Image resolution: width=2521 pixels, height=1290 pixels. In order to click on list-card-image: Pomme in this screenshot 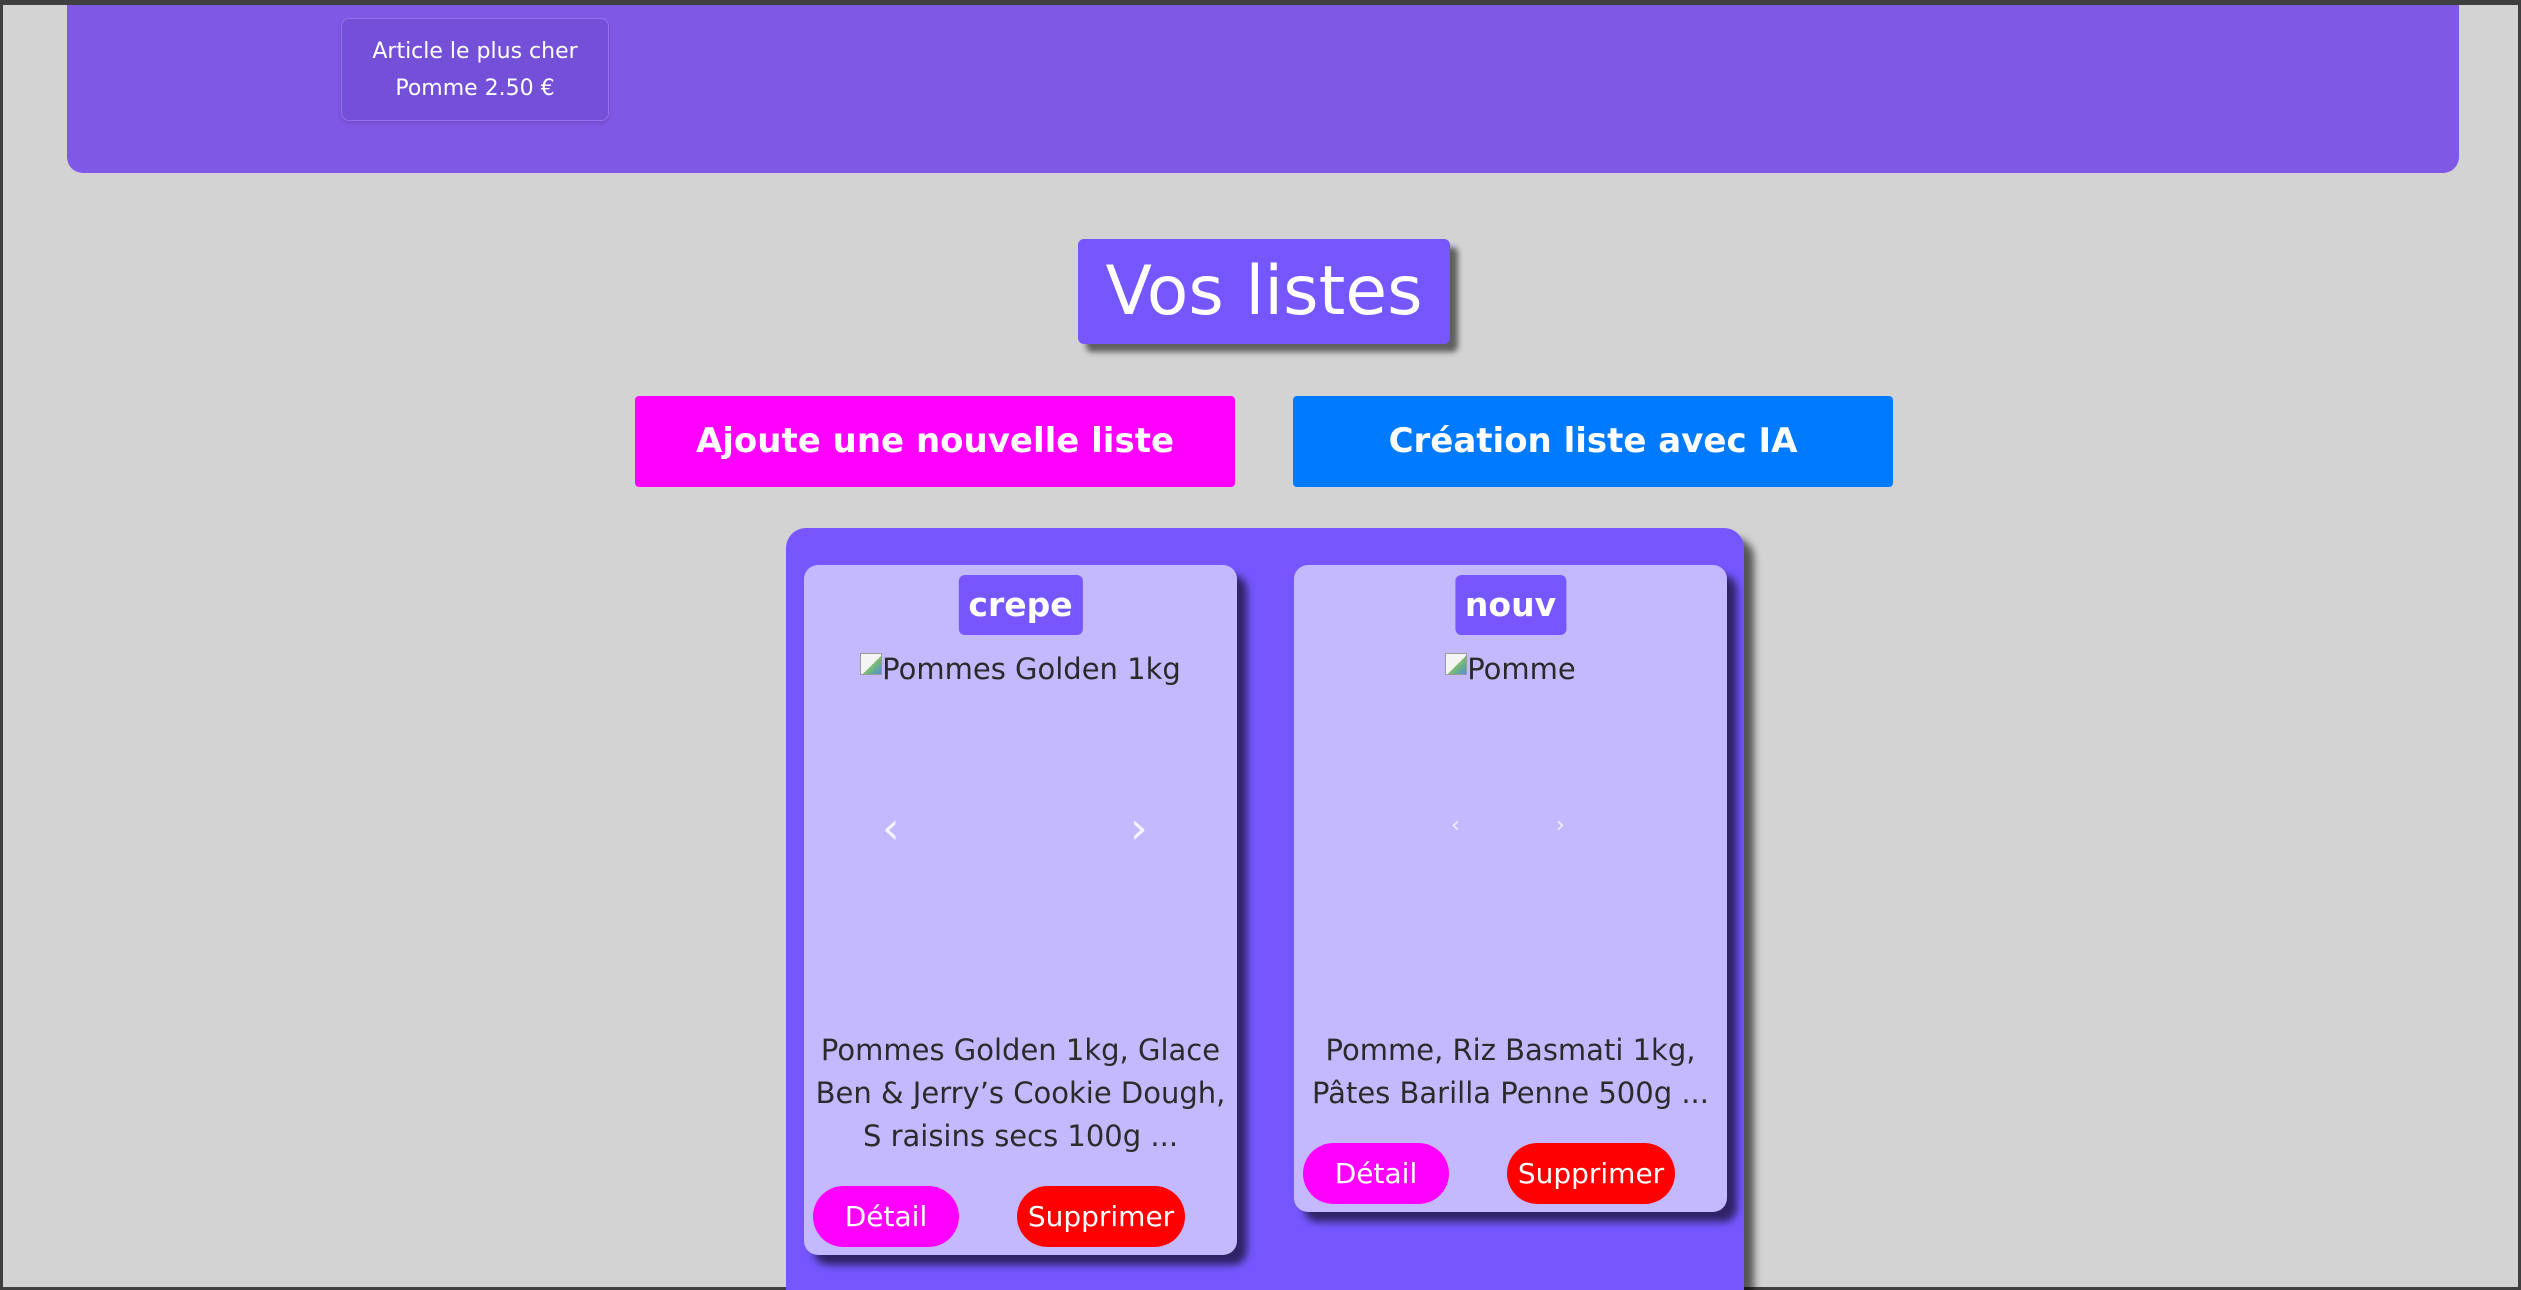, I will do `click(1510, 669)`.